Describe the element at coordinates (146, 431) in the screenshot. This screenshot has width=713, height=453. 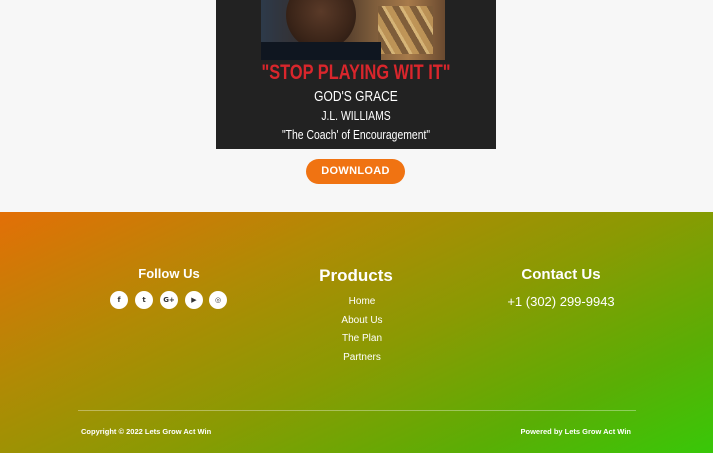
I see `copyright-text: Copyright © 2022 Lets Grow Act Win` at that location.